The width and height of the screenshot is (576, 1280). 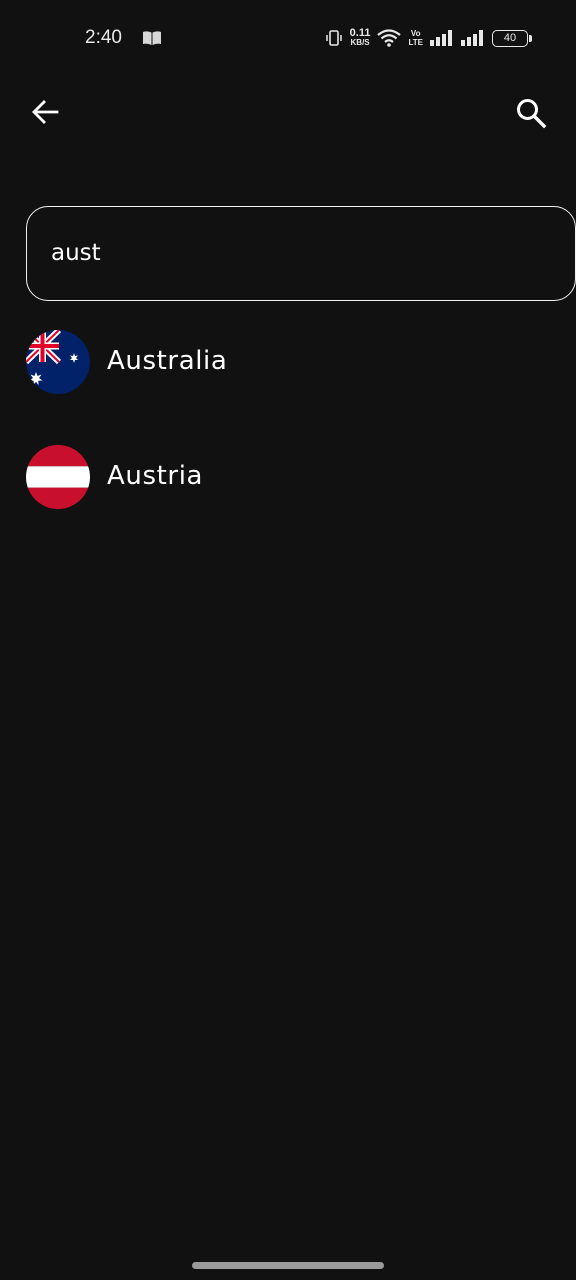 I want to click on network-speed: 0.11 KB/S, so click(x=360, y=37).